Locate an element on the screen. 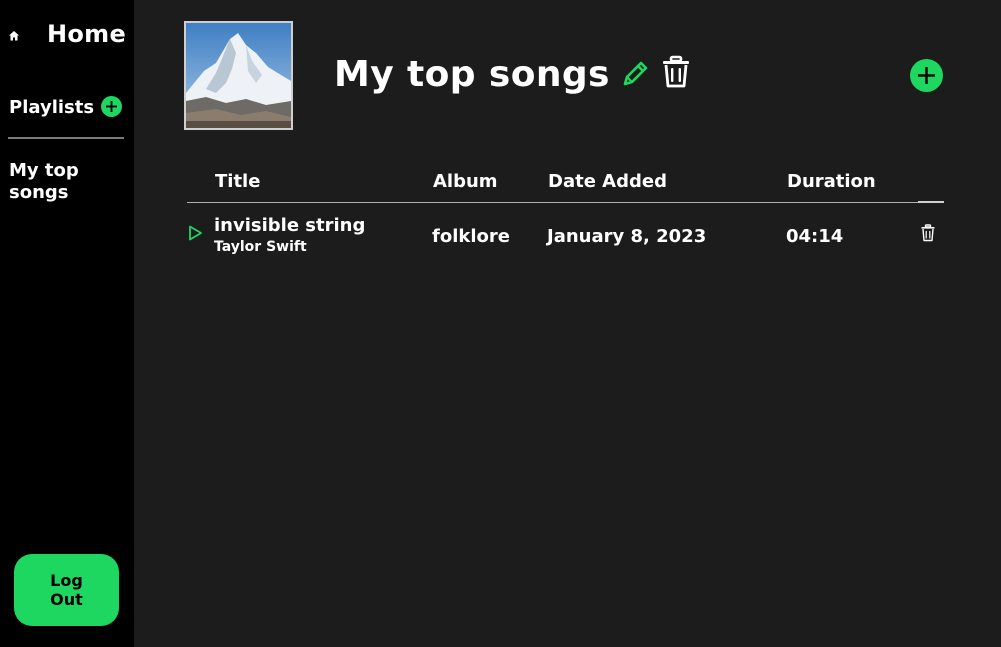 The width and height of the screenshot is (1001, 647). edit-playlist-button is located at coordinates (636, 73).